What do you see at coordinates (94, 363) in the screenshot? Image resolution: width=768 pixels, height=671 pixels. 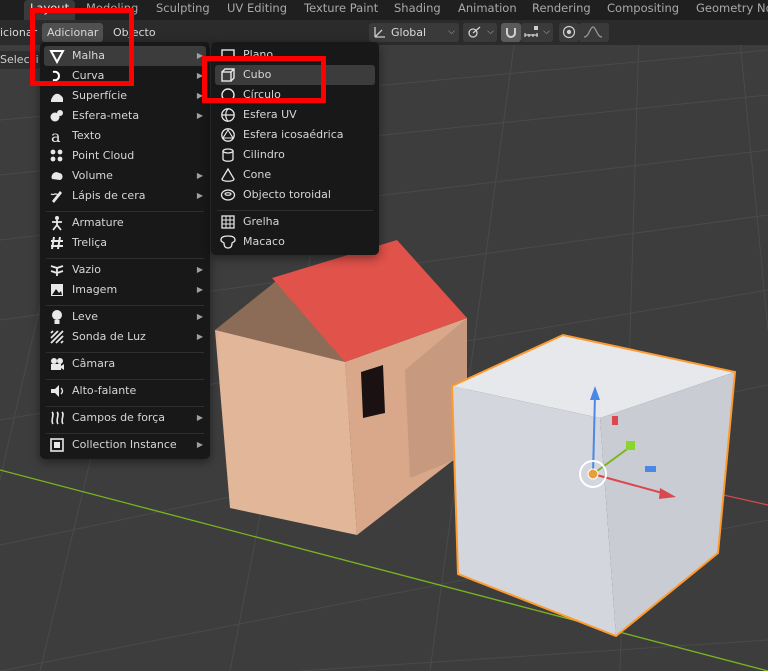 I see `menu-item-label: Câmara` at bounding box center [94, 363].